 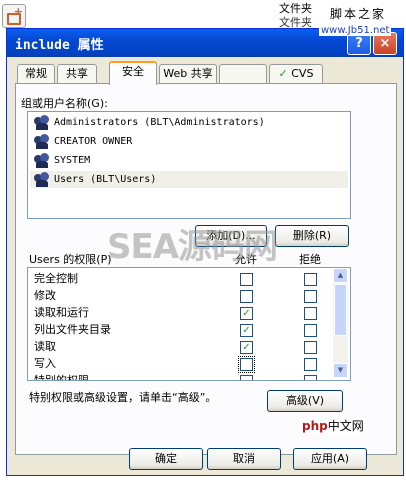 What do you see at coordinates (312, 236) in the screenshot?
I see `remove-button: 删除(R)` at bounding box center [312, 236].